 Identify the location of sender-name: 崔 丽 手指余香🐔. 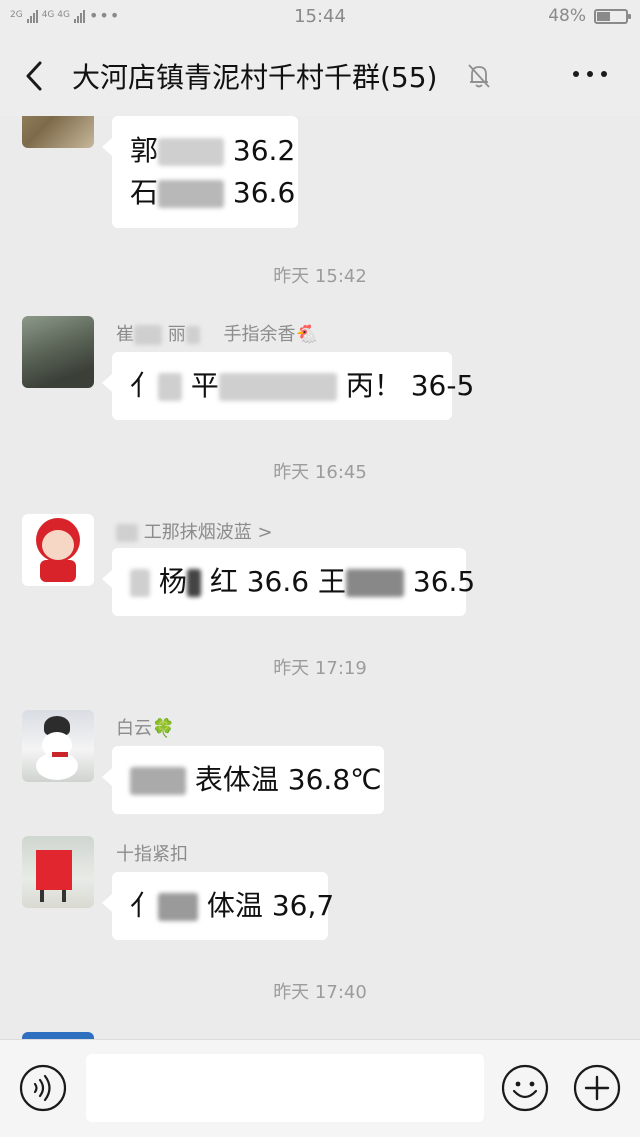
(217, 333).